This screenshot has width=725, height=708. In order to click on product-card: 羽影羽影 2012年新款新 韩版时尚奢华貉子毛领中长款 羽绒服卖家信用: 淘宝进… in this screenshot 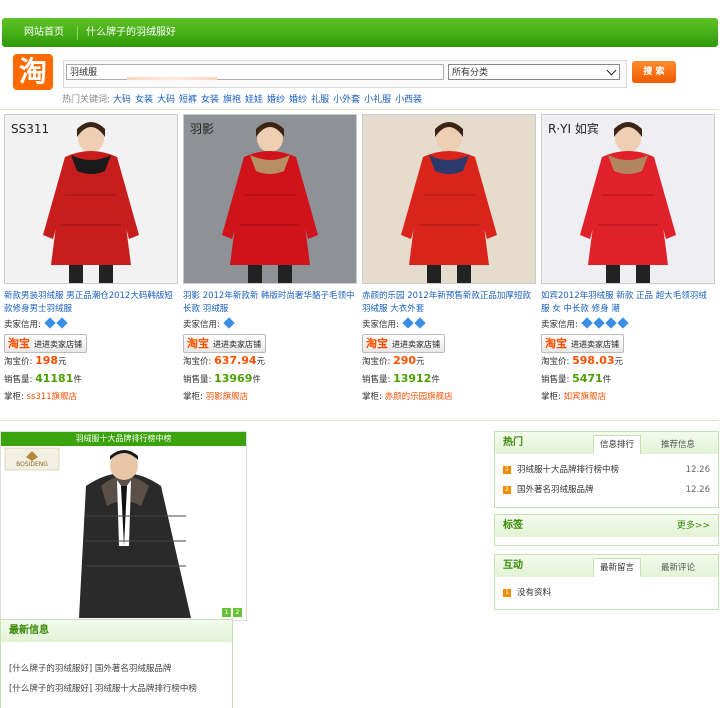, I will do `click(270, 260)`.